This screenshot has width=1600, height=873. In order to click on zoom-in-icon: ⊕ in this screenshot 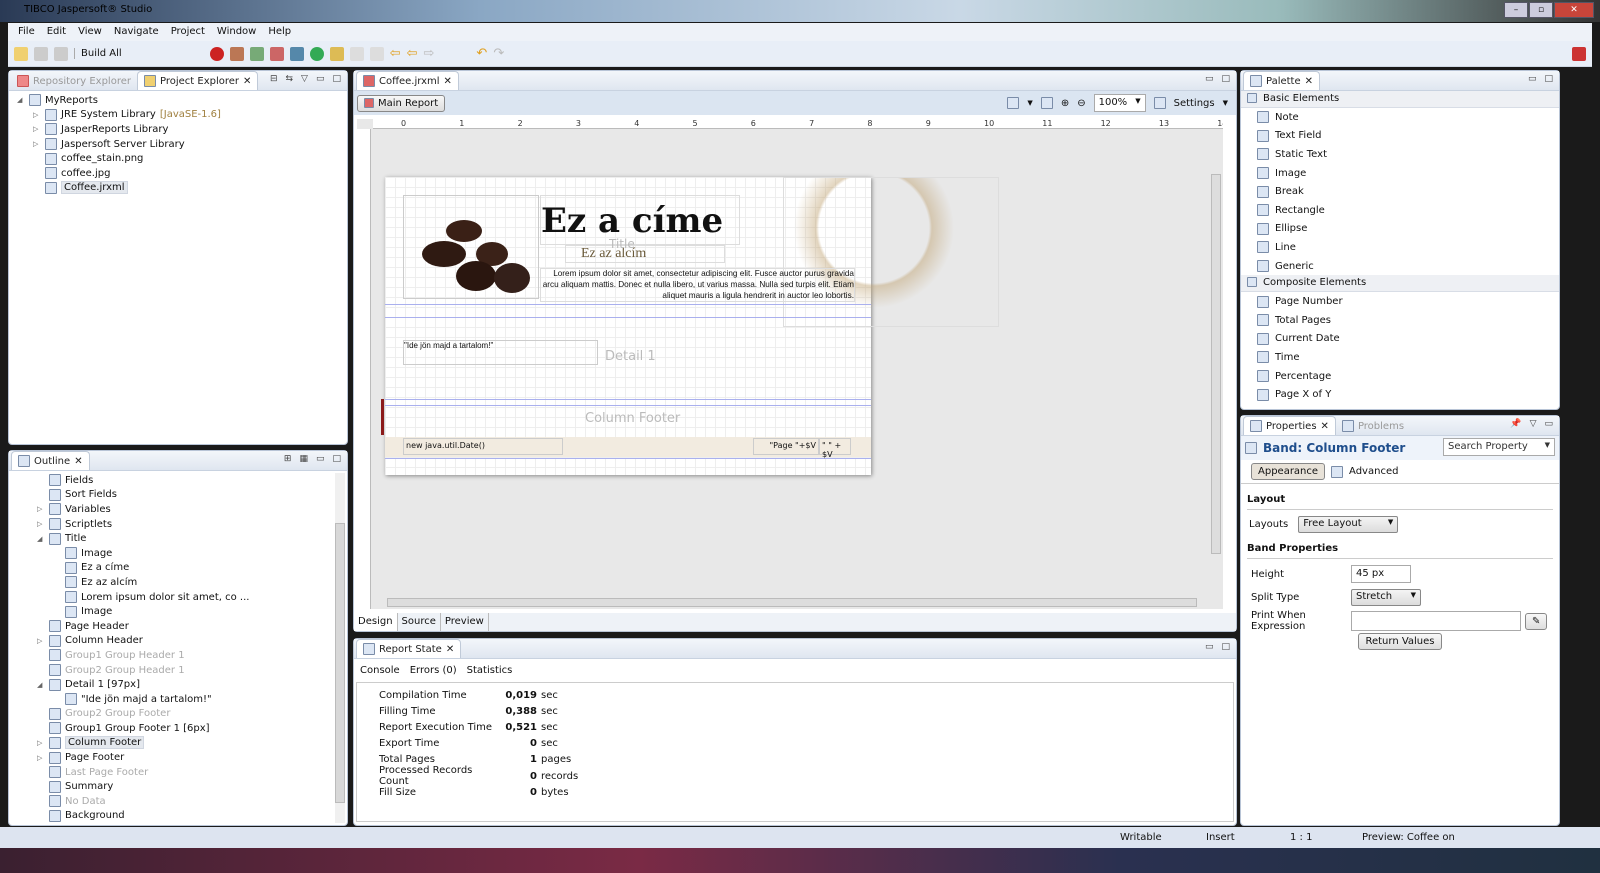, I will do `click(1065, 103)`.